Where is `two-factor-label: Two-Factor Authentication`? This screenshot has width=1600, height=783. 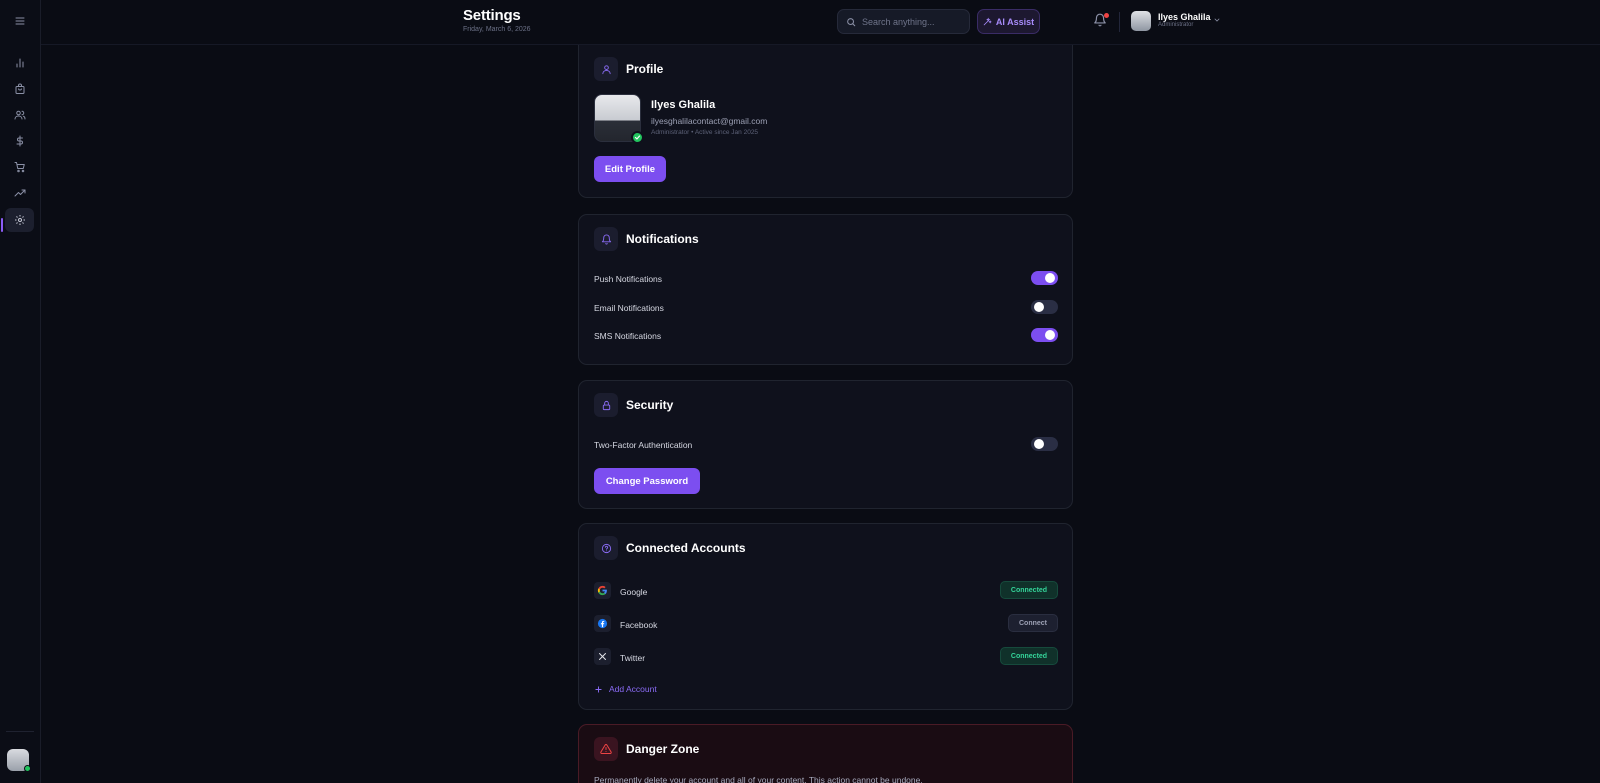 two-factor-label: Two-Factor Authentication is located at coordinates (643, 445).